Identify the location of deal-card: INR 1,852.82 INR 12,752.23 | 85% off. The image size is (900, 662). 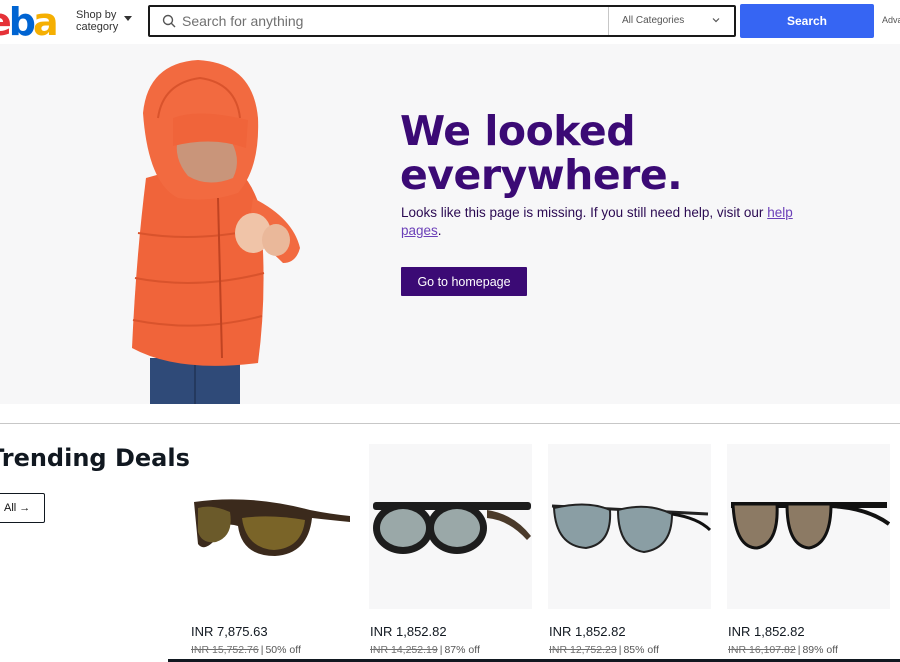
(630, 553).